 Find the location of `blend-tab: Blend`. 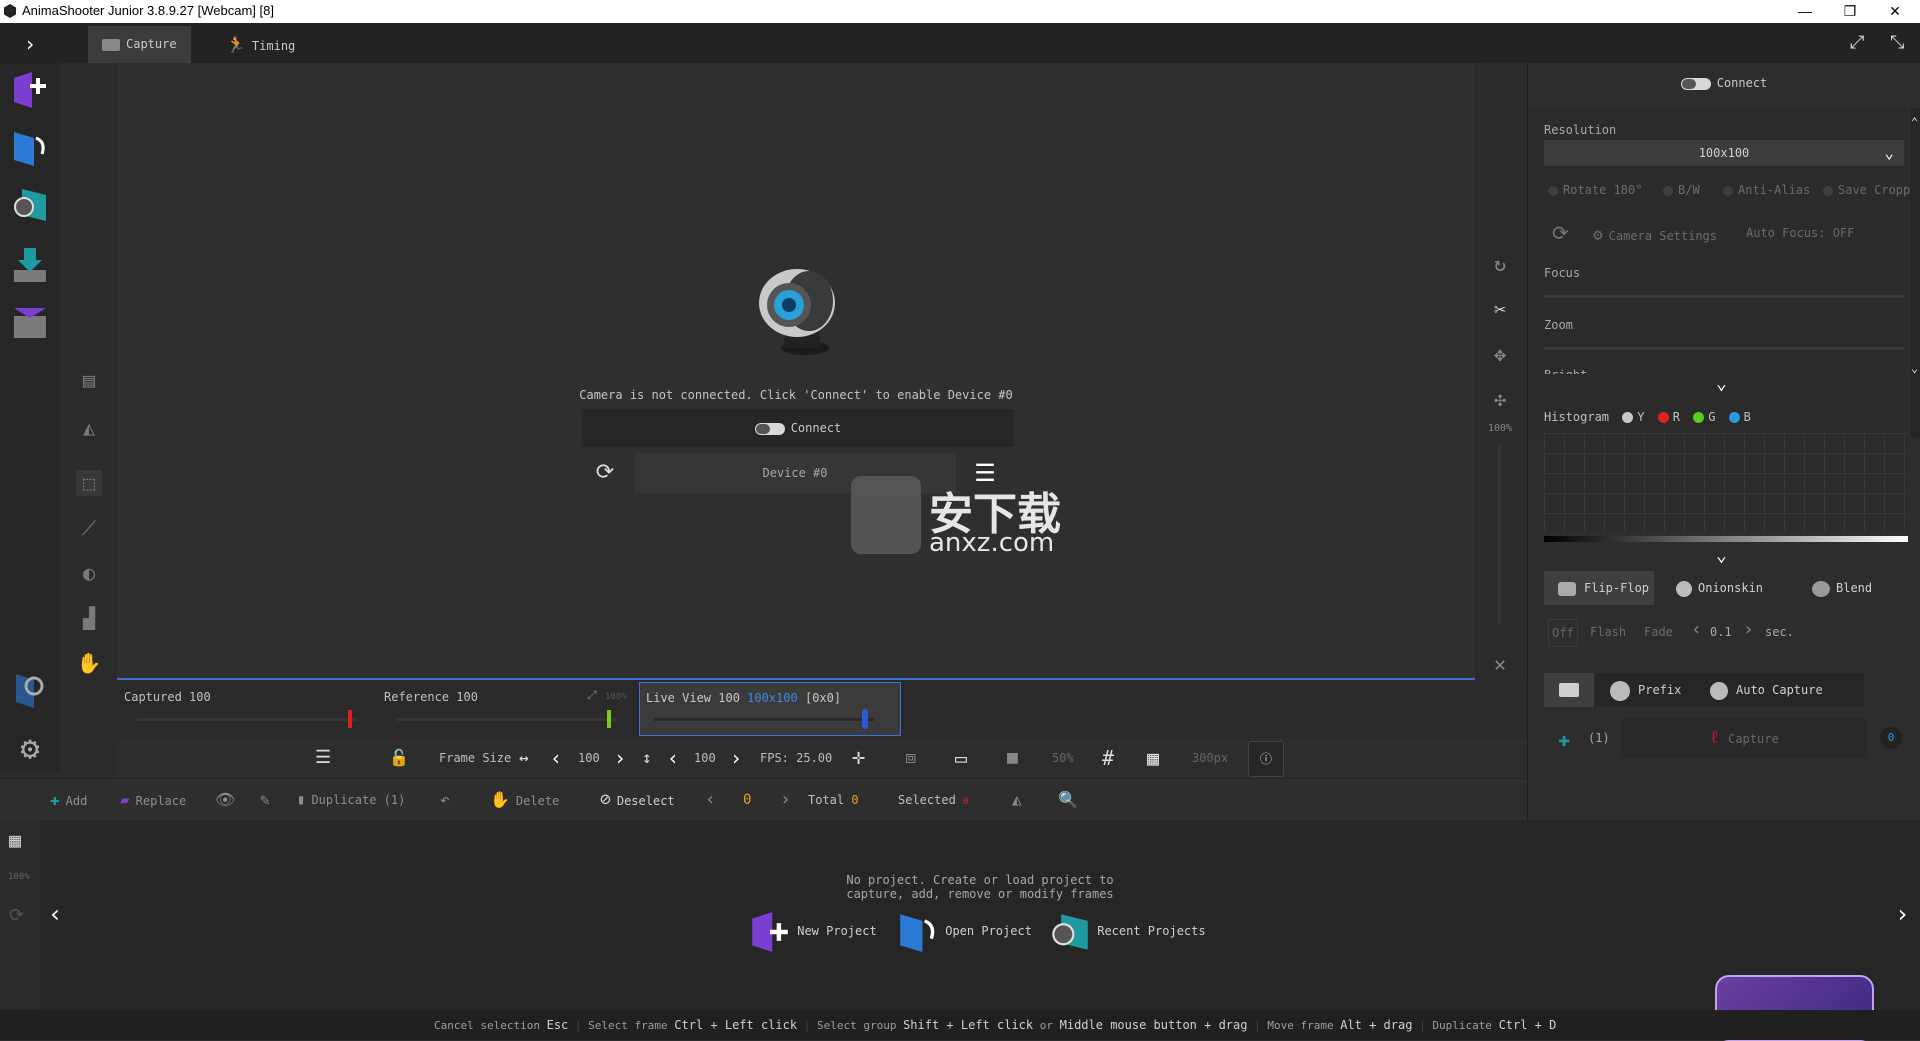

blend-tab: Blend is located at coordinates (1858, 588).